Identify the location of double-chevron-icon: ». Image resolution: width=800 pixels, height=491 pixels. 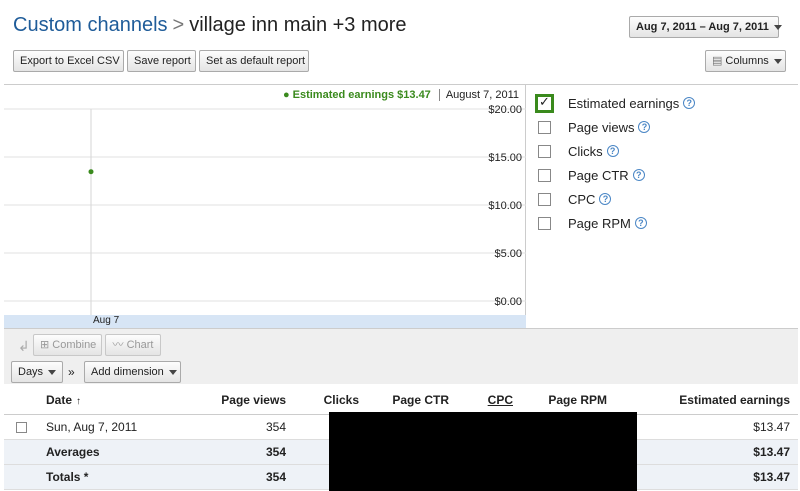
(71, 372).